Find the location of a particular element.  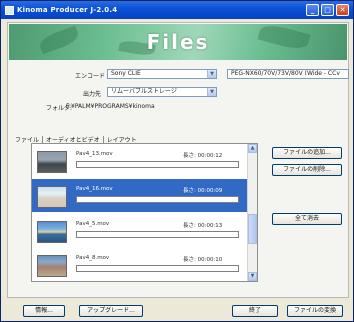

window-title: Kinoma Producer J-2.0.4 is located at coordinates (67, 10).